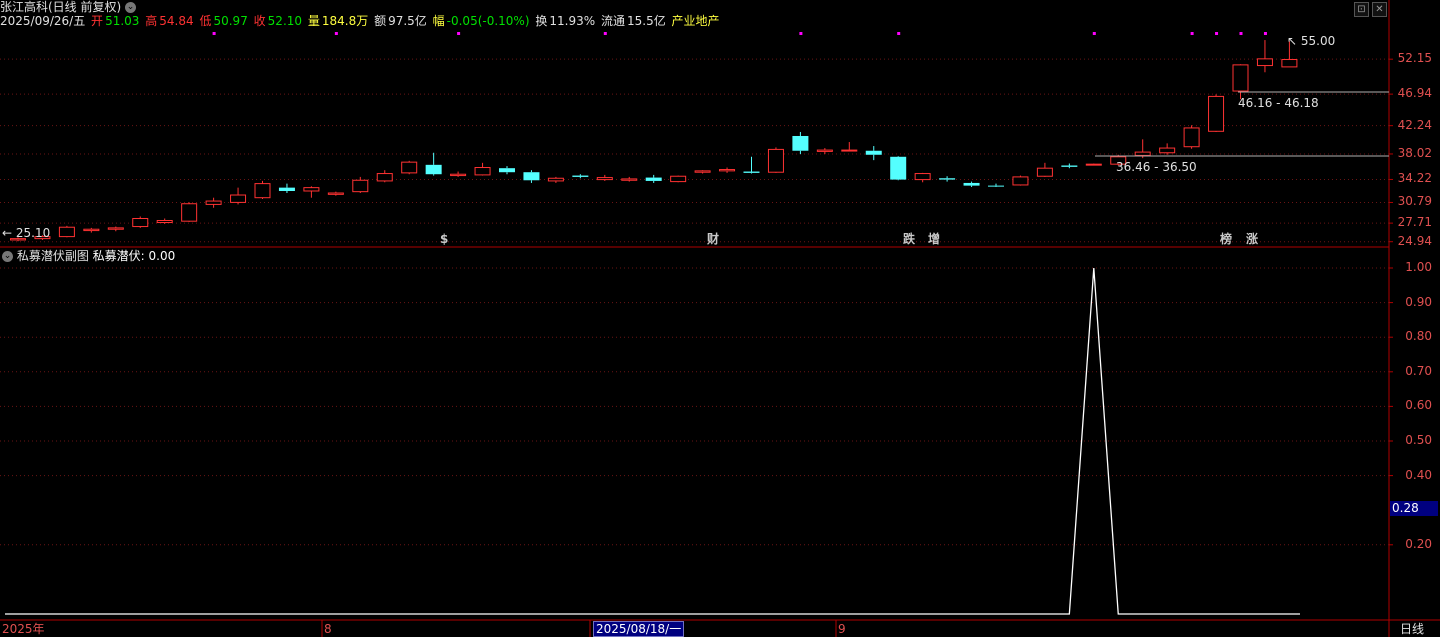 The height and width of the screenshot is (637, 1440). What do you see at coordinates (380, 21) in the screenshot?
I see `amt-label: 额` at bounding box center [380, 21].